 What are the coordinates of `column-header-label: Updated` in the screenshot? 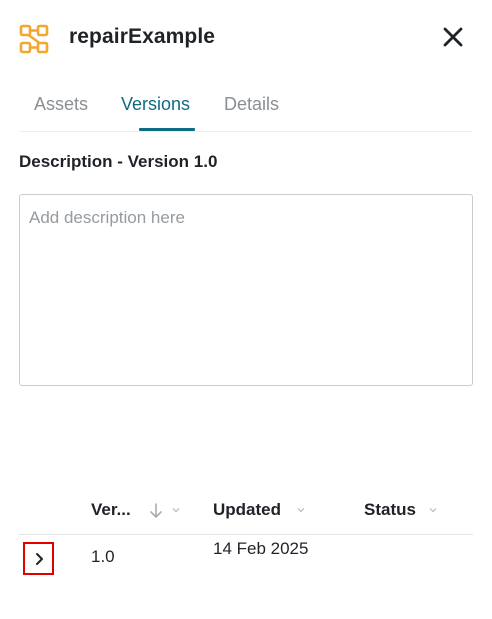 It's located at (247, 509).